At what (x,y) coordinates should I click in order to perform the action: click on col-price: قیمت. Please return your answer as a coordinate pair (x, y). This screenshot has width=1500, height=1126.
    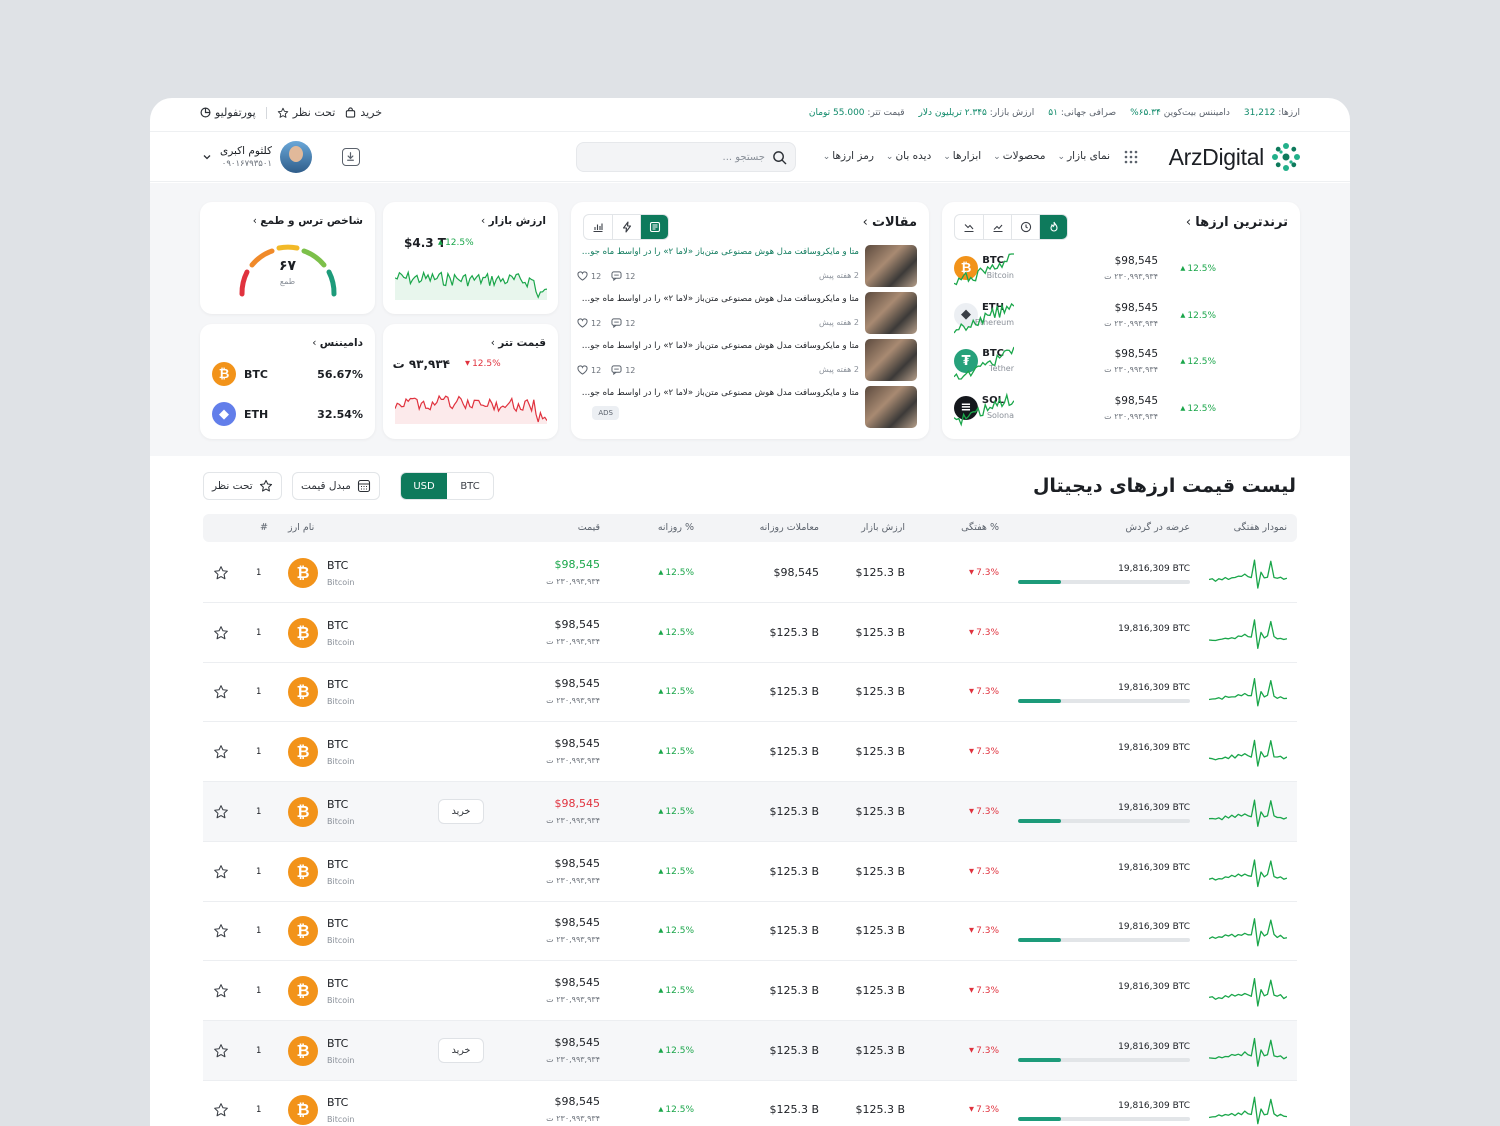
    Looking at the image, I should click on (589, 527).